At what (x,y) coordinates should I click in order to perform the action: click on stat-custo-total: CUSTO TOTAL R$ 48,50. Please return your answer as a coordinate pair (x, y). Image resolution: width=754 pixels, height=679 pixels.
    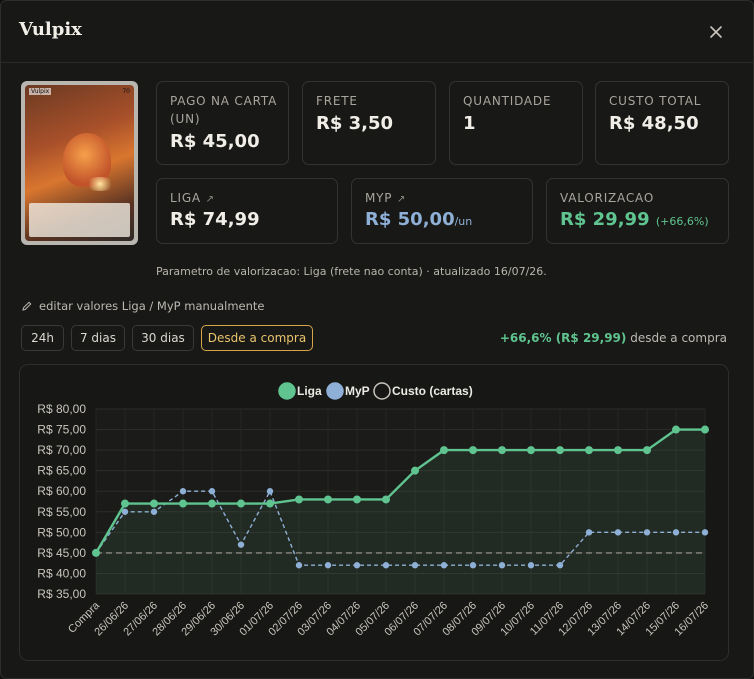
    Looking at the image, I should click on (662, 123).